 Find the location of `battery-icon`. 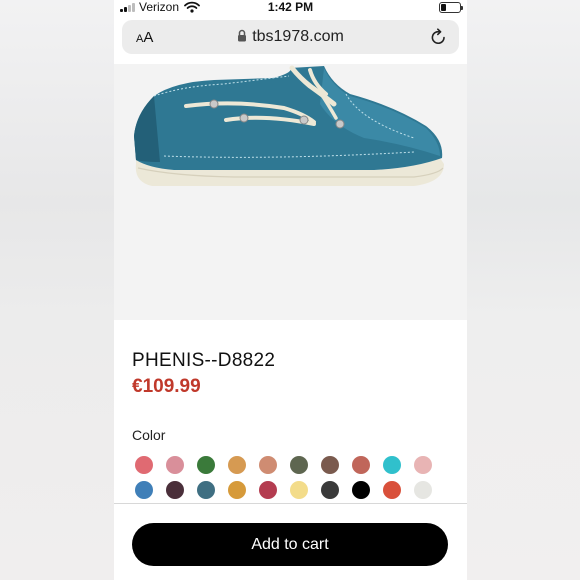

battery-icon is located at coordinates (451, 7).